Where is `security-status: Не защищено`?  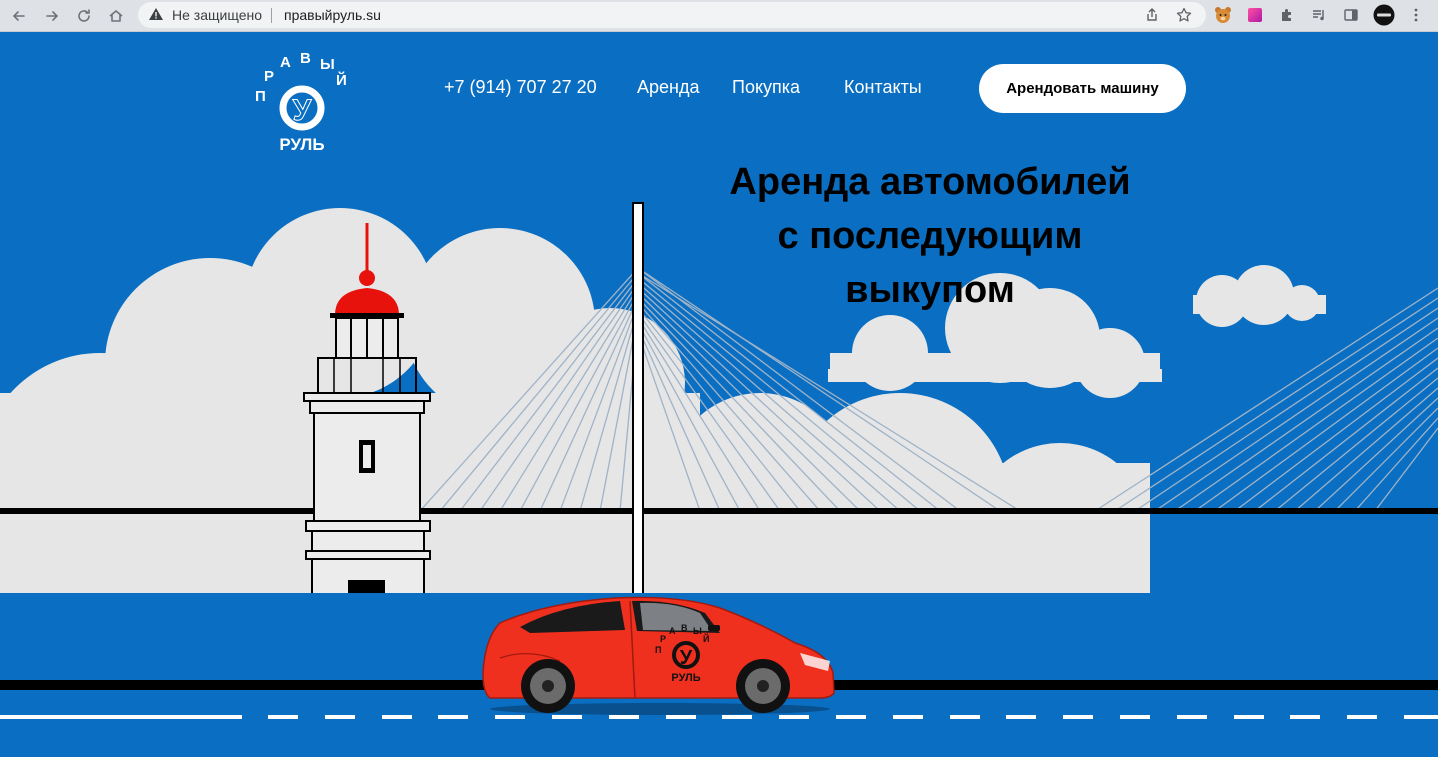 security-status: Не защищено is located at coordinates (217, 15).